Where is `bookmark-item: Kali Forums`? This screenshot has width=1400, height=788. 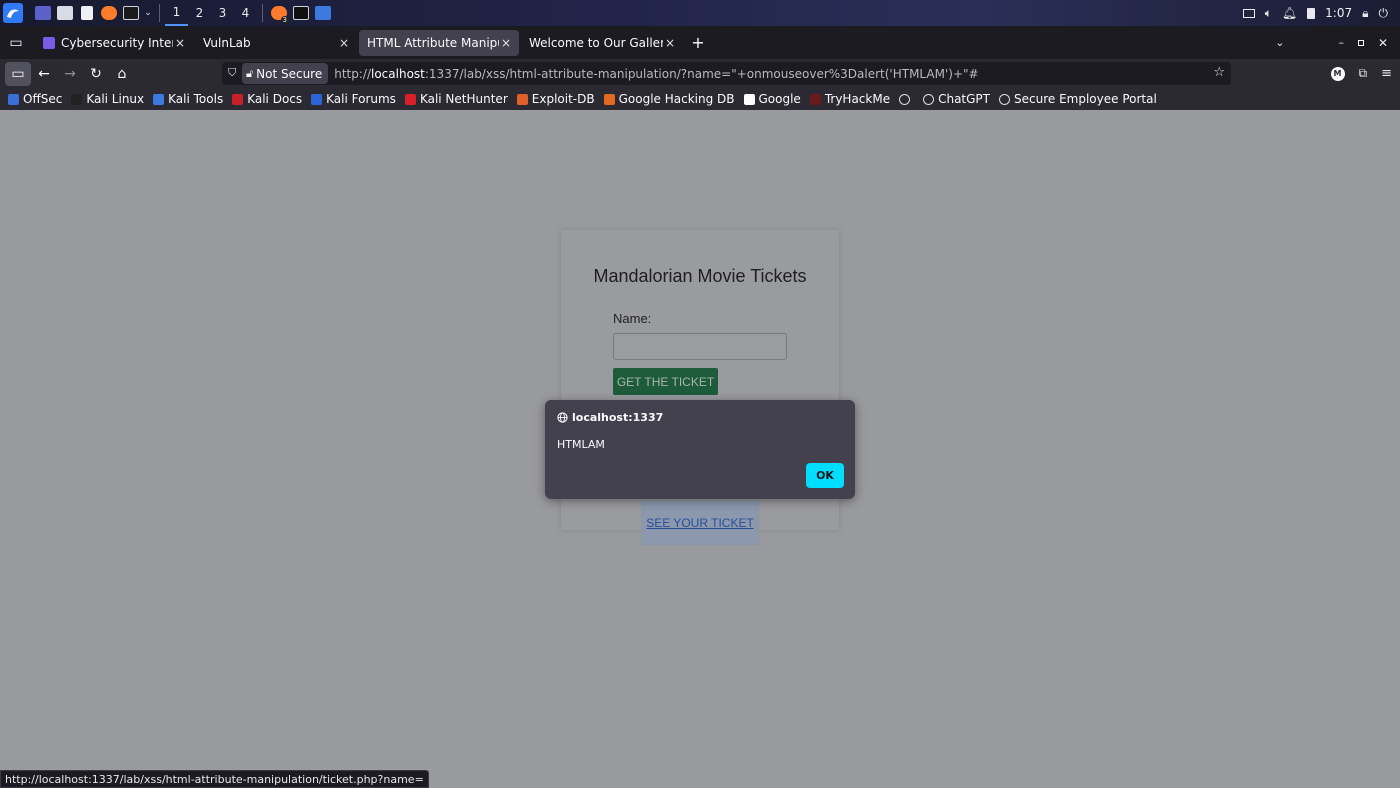 bookmark-item: Kali Forums is located at coordinates (353, 99).